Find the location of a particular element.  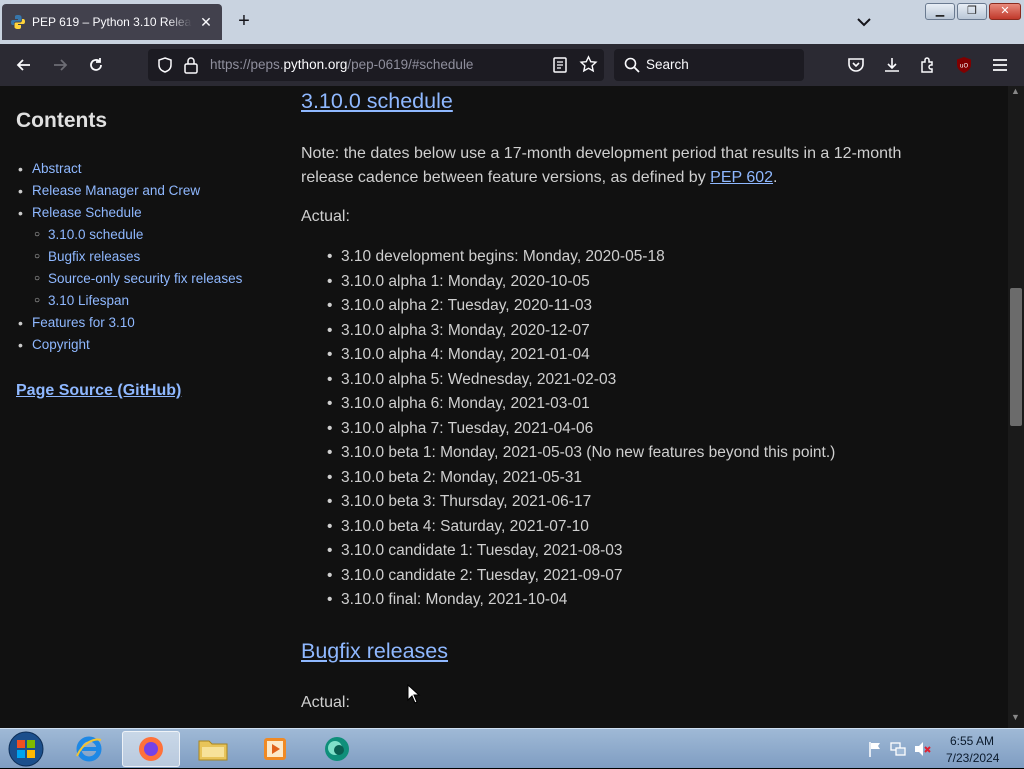

shield-icon is located at coordinates (165, 65).